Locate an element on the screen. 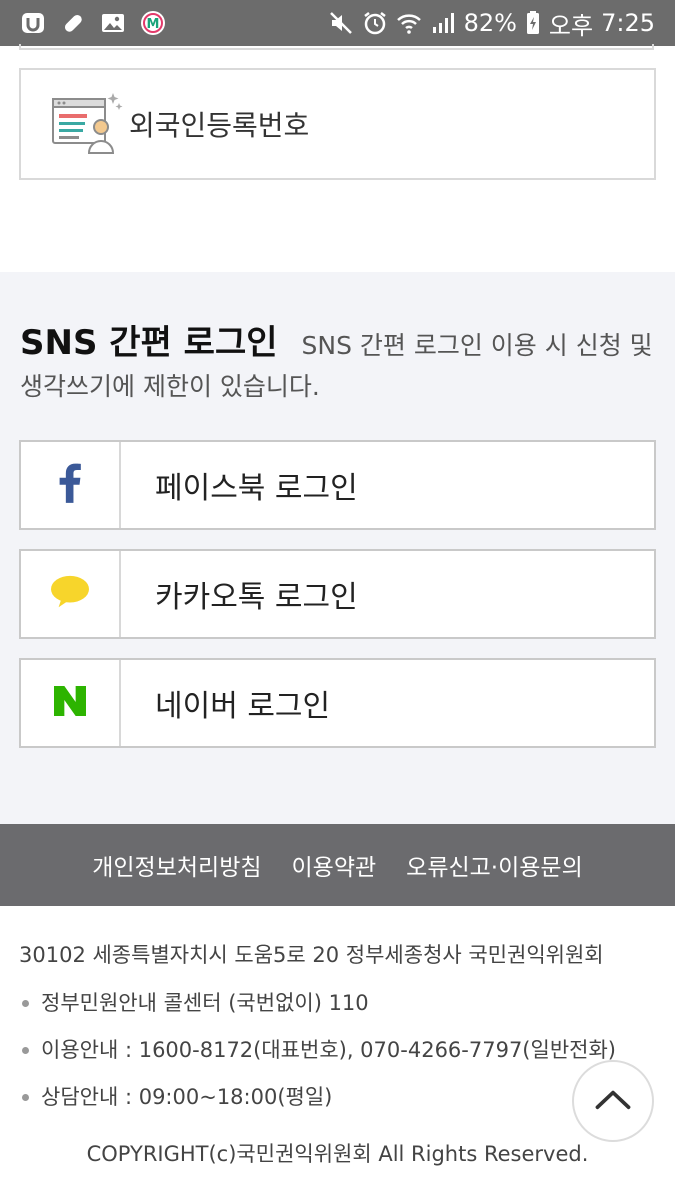 The height and width of the screenshot is (1200, 675). chevron-up-icon is located at coordinates (613, 1101).